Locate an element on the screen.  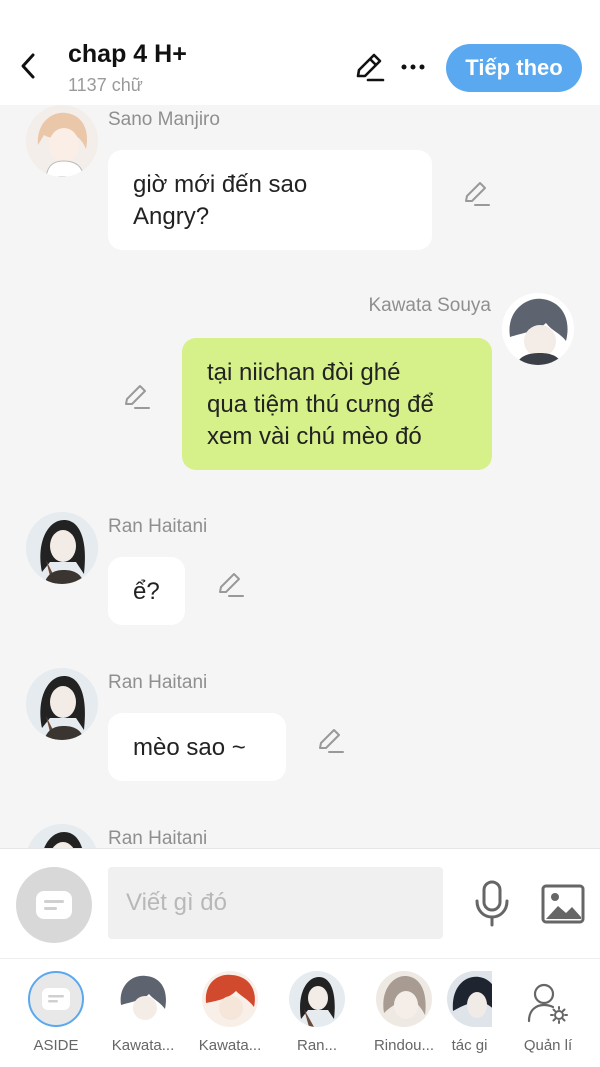
back-icon is located at coordinates (28, 66).